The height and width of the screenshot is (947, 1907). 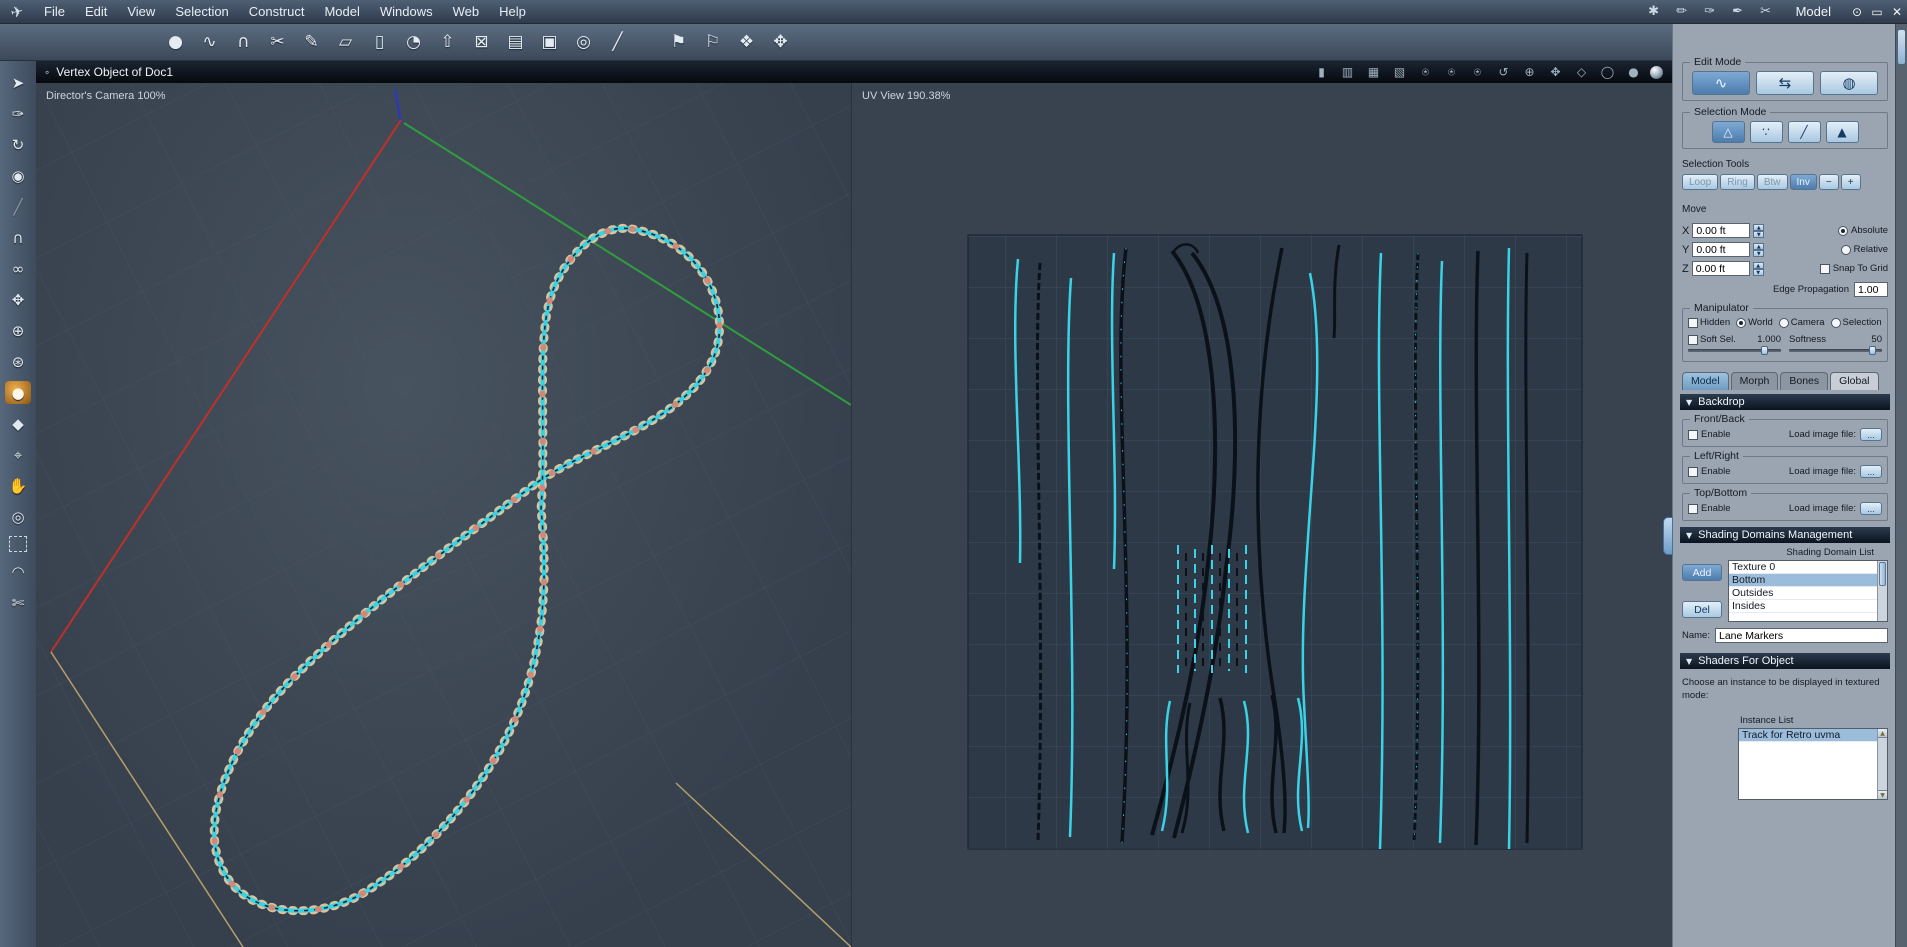 I want to click on shrink-select-button: −, so click(x=1828, y=182).